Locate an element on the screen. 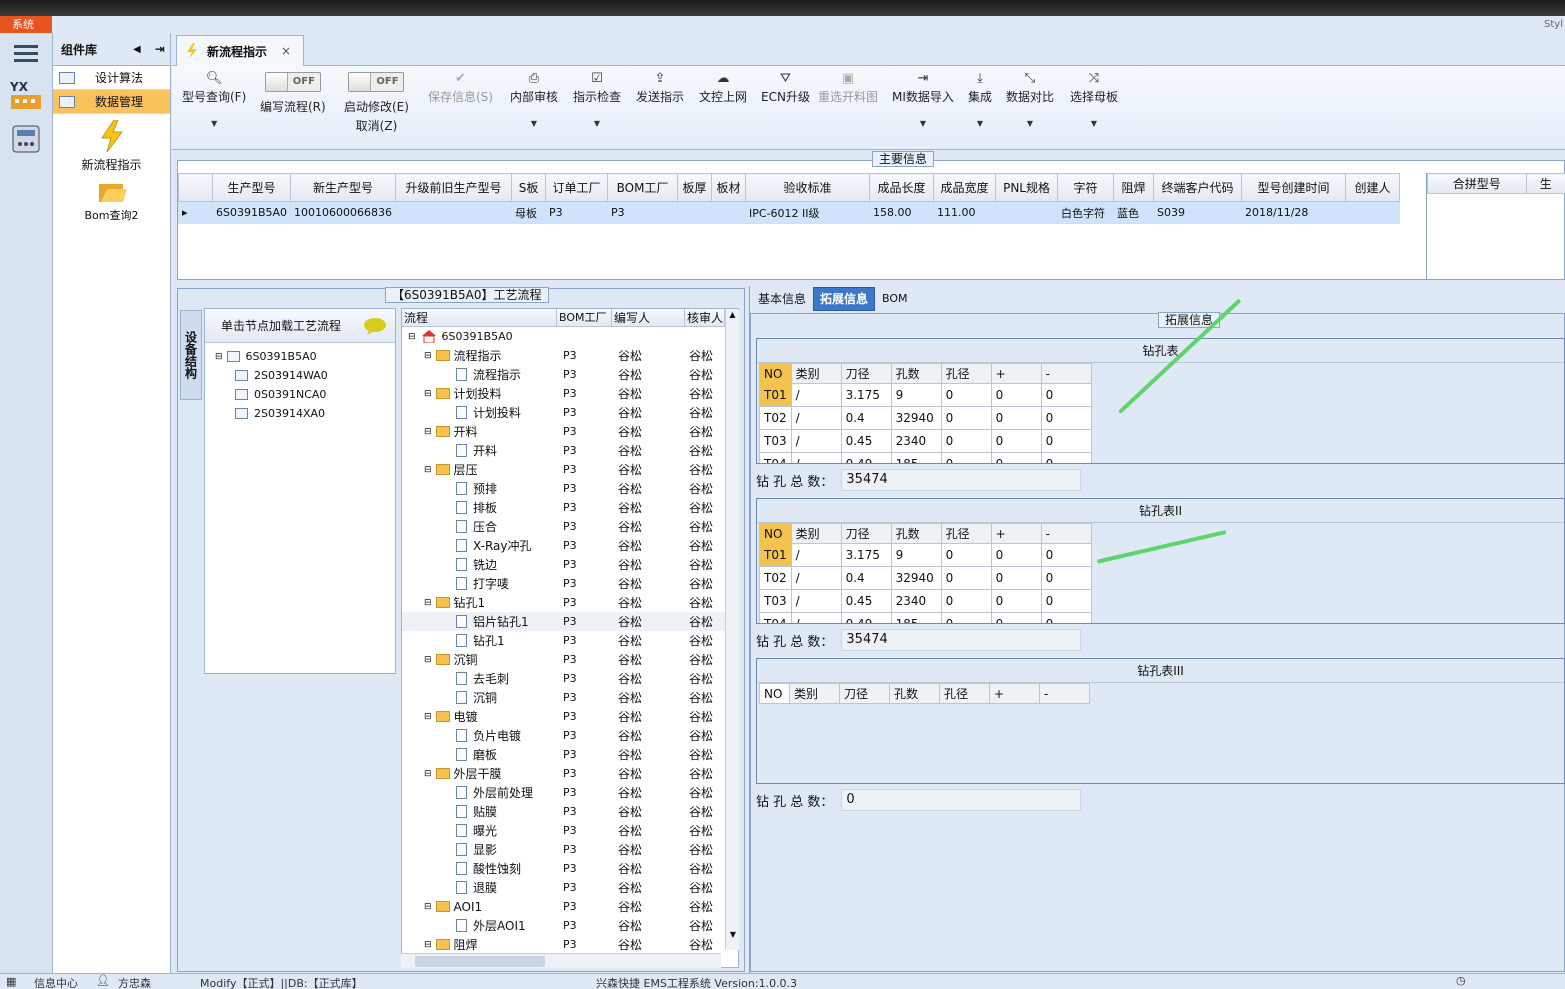  column-header: 升级前旧生产型号 is located at coordinates (454, 187).